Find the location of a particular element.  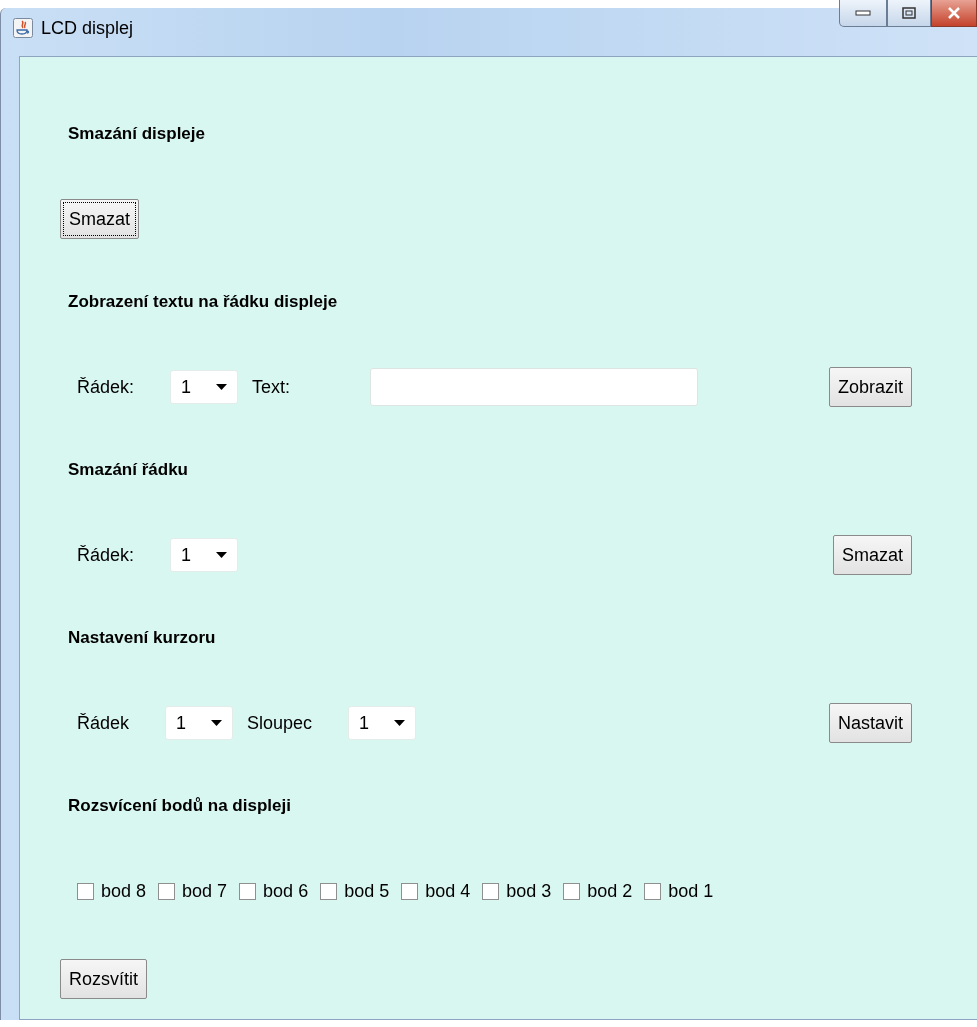

checkbox: bod 1 is located at coordinates (679, 891).